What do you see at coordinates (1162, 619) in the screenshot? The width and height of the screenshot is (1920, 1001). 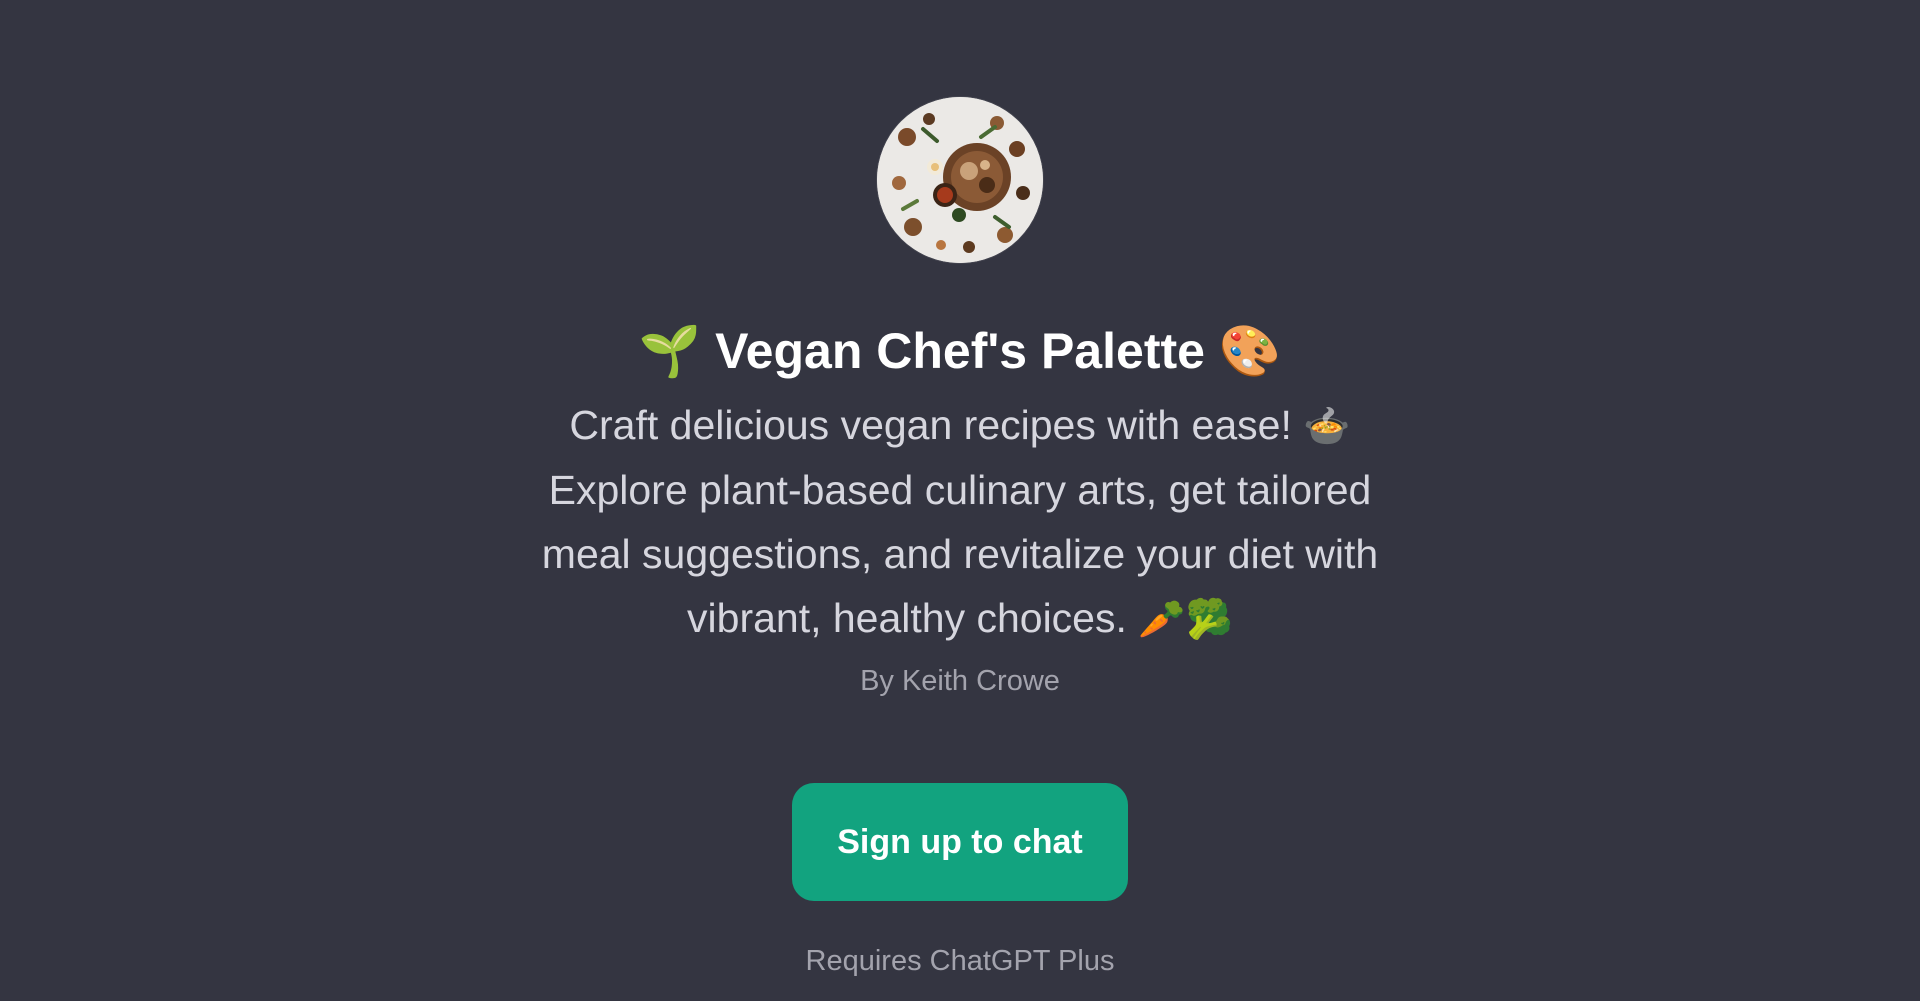 I see `carrot-icon: 🥕` at bounding box center [1162, 619].